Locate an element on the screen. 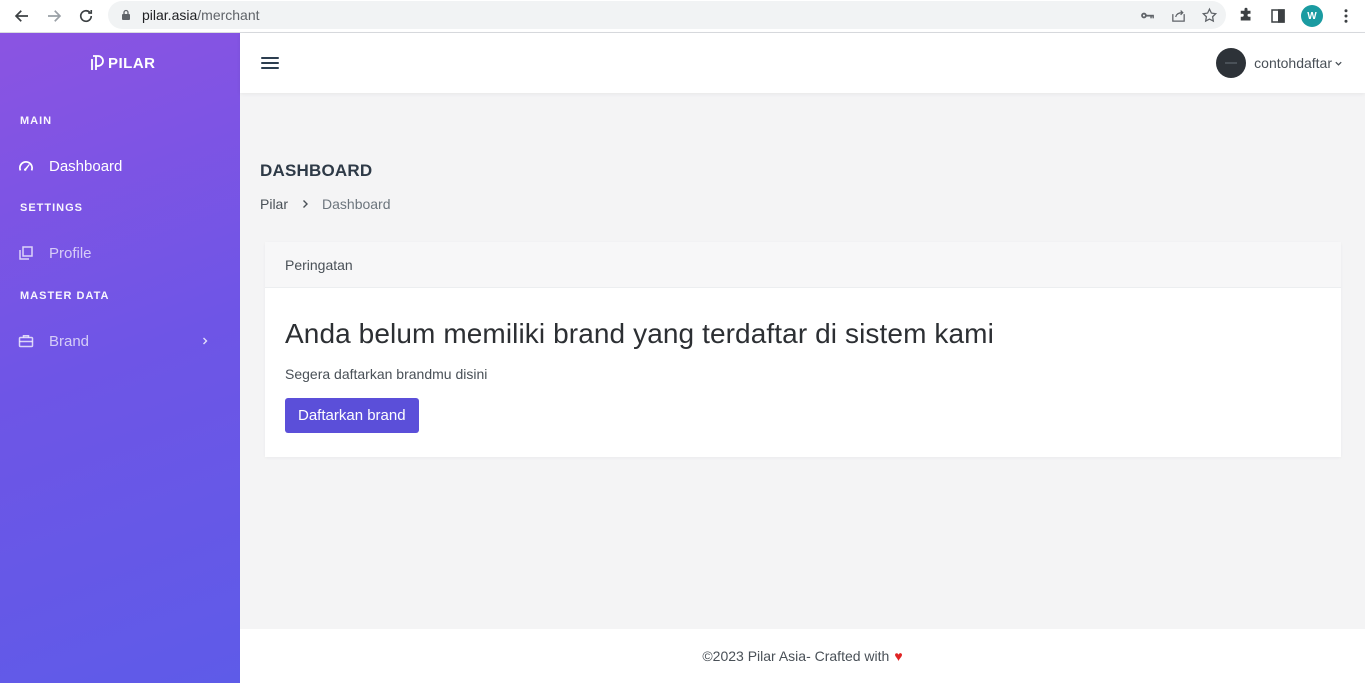 The width and height of the screenshot is (1365, 683). footer: ©2023 Pilar Asia- Crafted with ♥ is located at coordinates (802, 656).